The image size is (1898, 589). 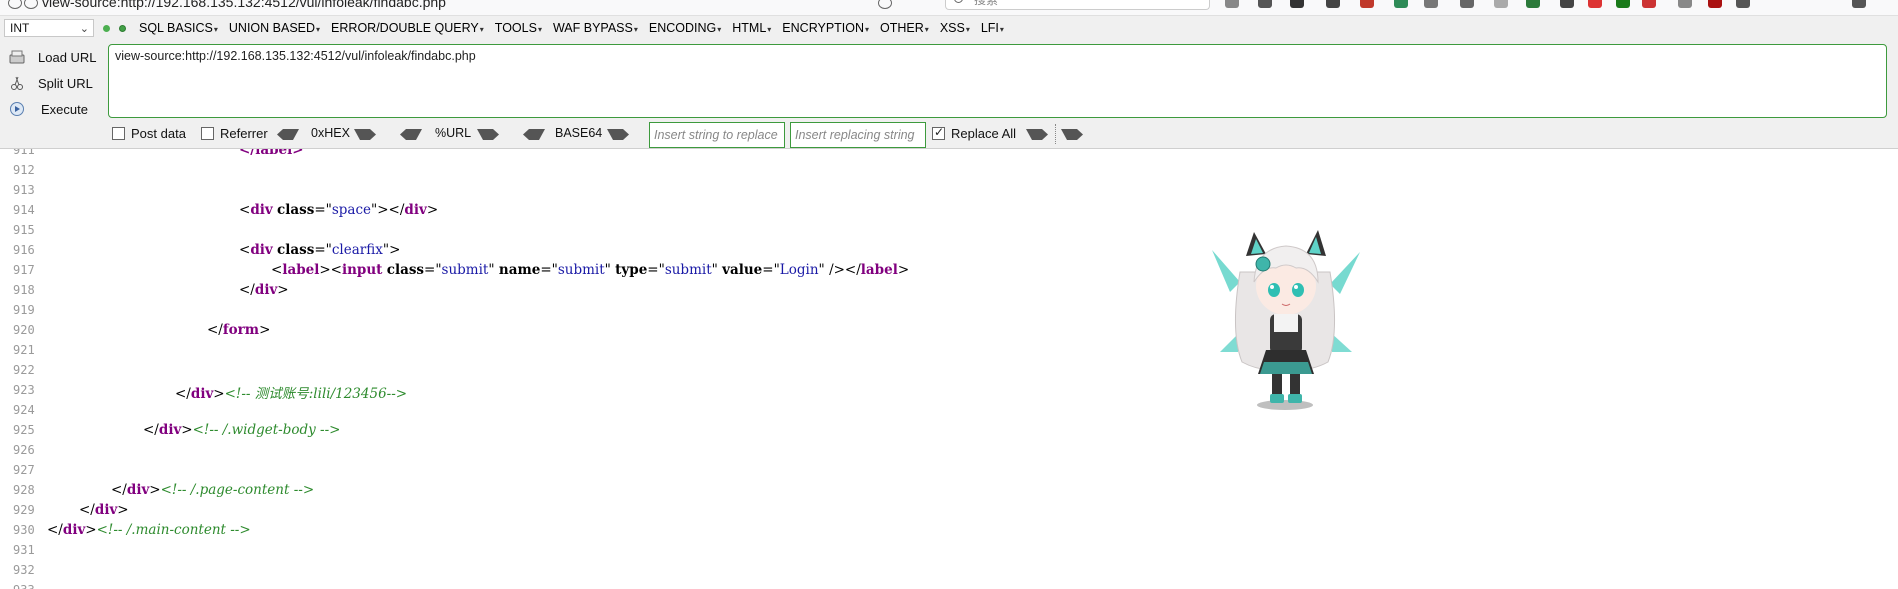 What do you see at coordinates (949, 231) in the screenshot?
I see `source-line: 915` at bounding box center [949, 231].